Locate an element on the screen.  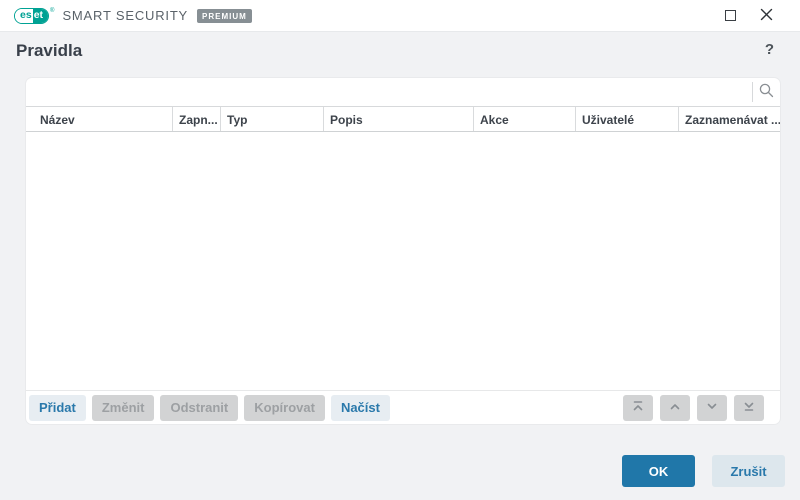
action-buttons: Přidat Změnit Odstranit Kopírovat Načíst is located at coordinates (212, 407).